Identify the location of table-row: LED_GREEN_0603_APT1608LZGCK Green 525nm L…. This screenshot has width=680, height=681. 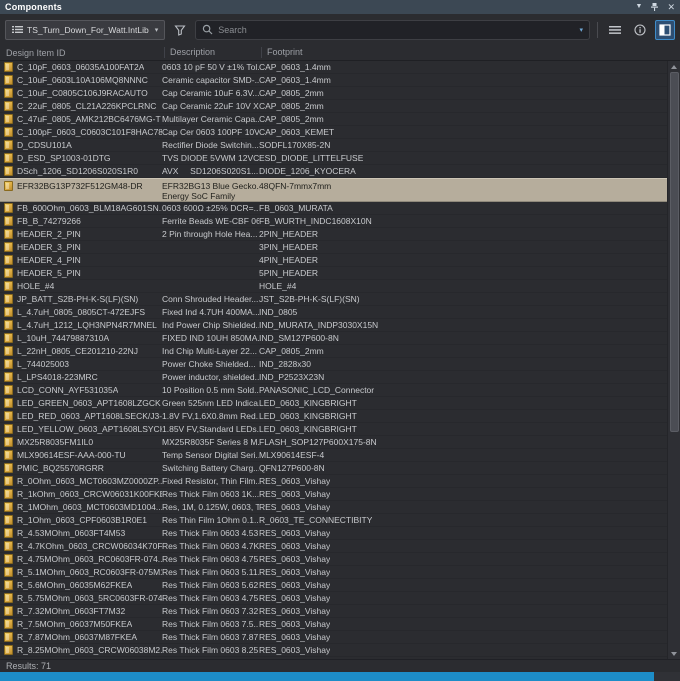
(333, 403).